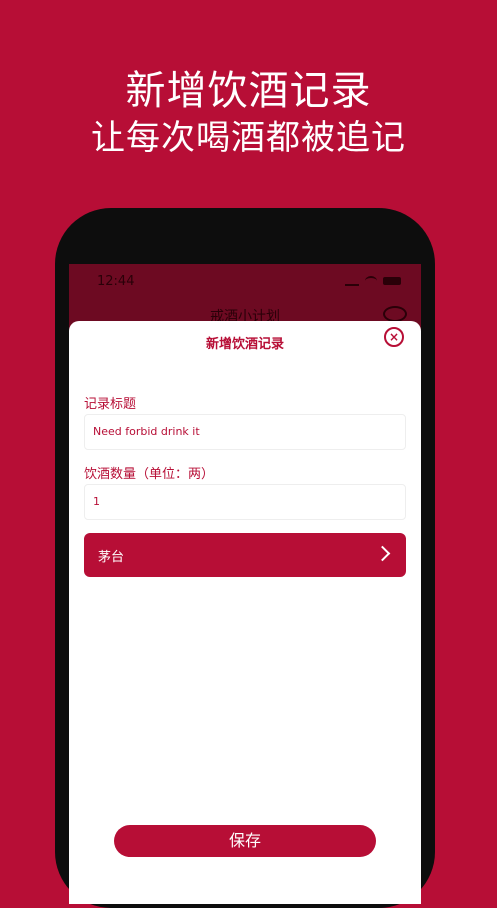 The image size is (497, 908). Describe the element at coordinates (352, 281) in the screenshot. I see `signal-icon` at that location.